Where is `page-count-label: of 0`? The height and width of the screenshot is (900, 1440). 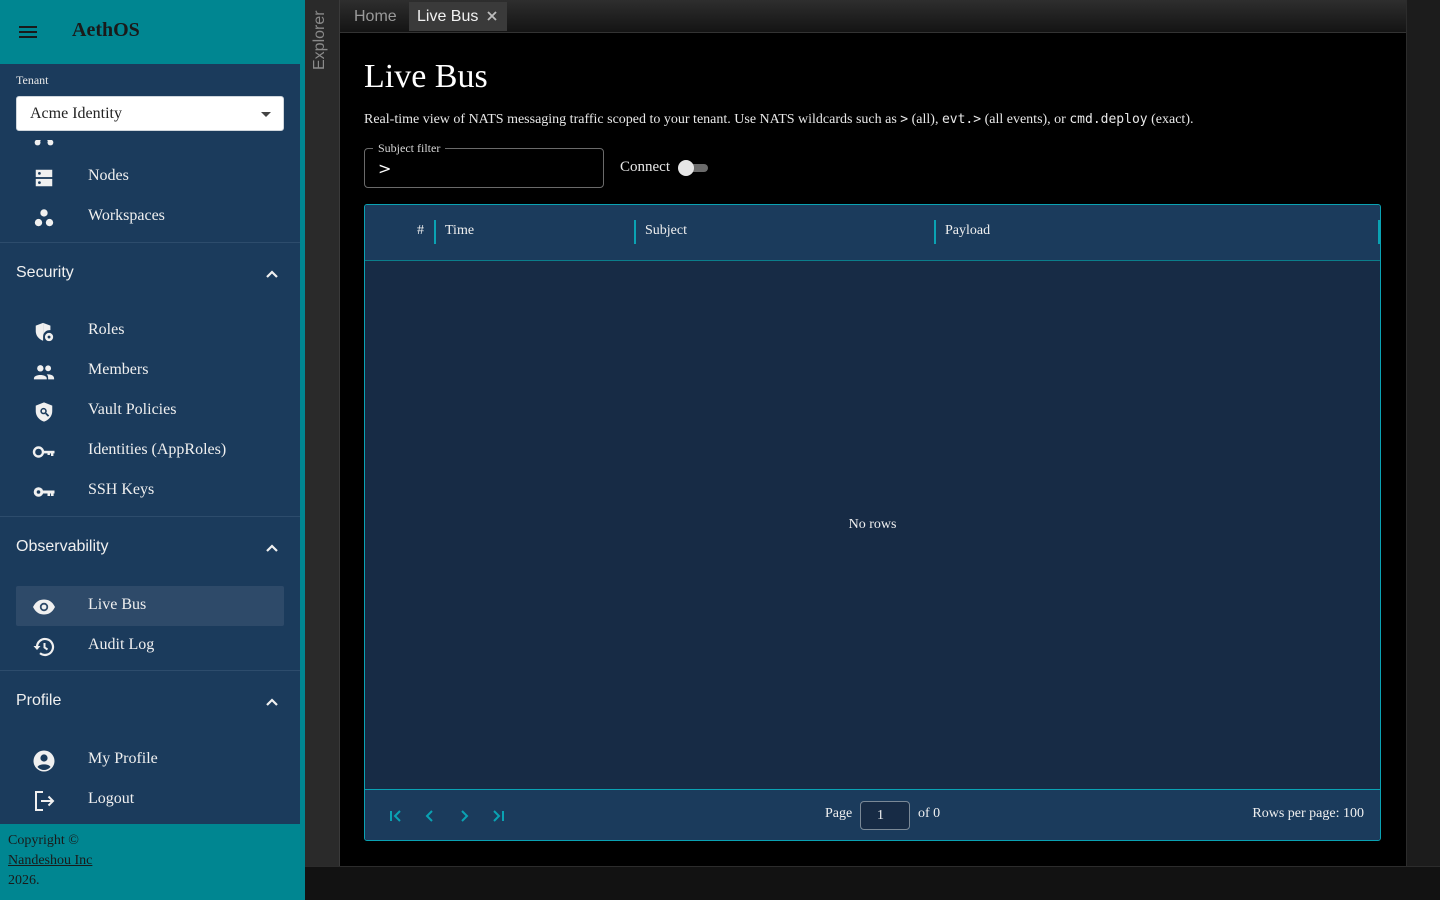
page-count-label: of 0 is located at coordinates (929, 813).